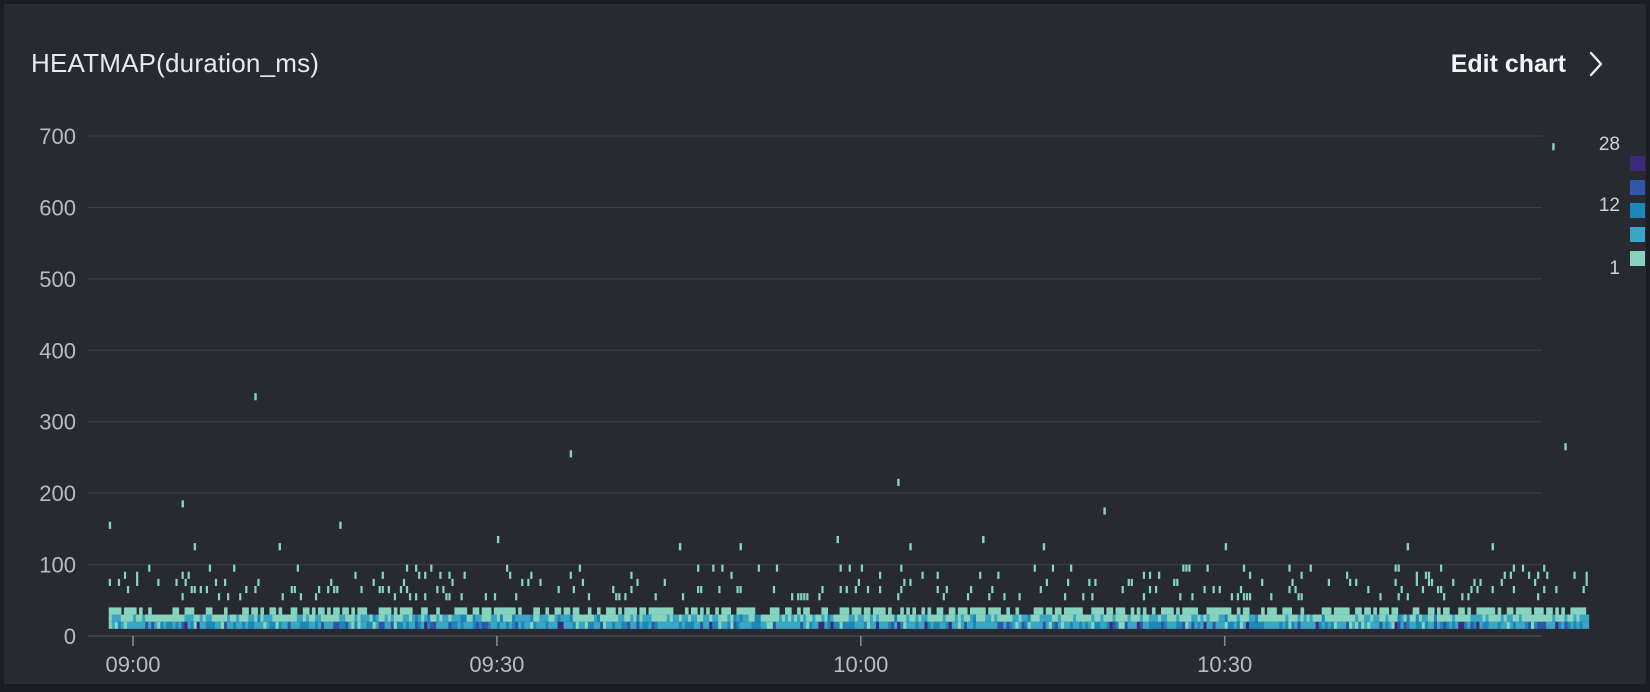  Describe the element at coordinates (1614, 268) in the screenshot. I see `legend-label: 1` at that location.